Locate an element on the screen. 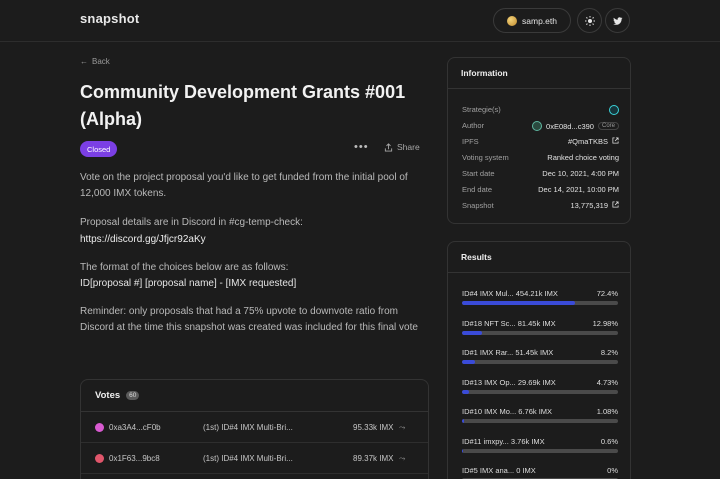 Image resolution: width=720 pixels, height=479 pixels. result-percent: 0% is located at coordinates (612, 470).